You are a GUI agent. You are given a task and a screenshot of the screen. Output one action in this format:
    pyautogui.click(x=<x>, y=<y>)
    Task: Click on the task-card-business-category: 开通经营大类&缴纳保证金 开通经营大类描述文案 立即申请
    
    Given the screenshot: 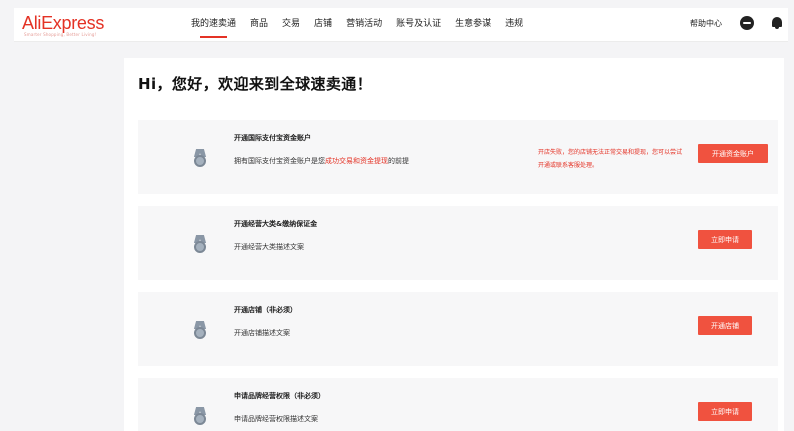 What is the action you would take?
    pyautogui.click(x=458, y=243)
    